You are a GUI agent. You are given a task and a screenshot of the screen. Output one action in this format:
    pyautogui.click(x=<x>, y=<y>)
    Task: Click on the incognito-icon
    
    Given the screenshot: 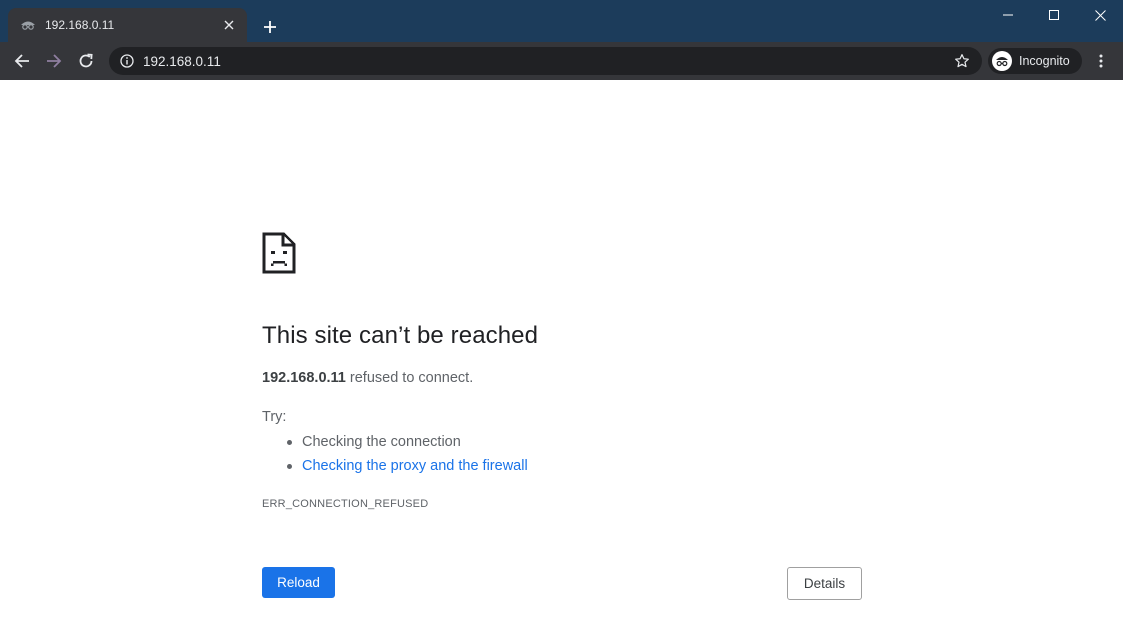 What is the action you would take?
    pyautogui.click(x=28, y=25)
    